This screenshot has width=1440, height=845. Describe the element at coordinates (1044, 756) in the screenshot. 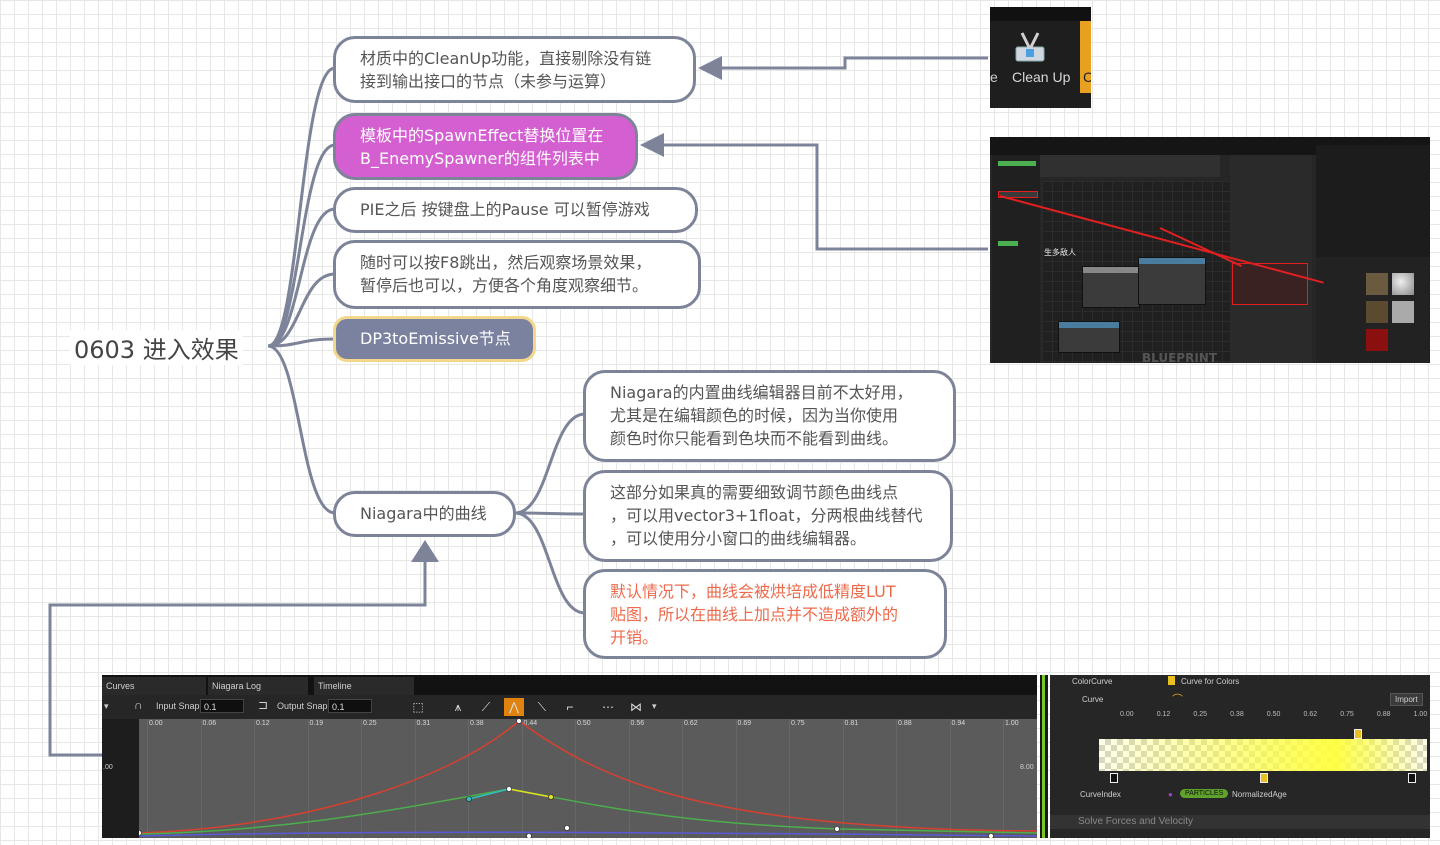

I see `panel-divider` at that location.